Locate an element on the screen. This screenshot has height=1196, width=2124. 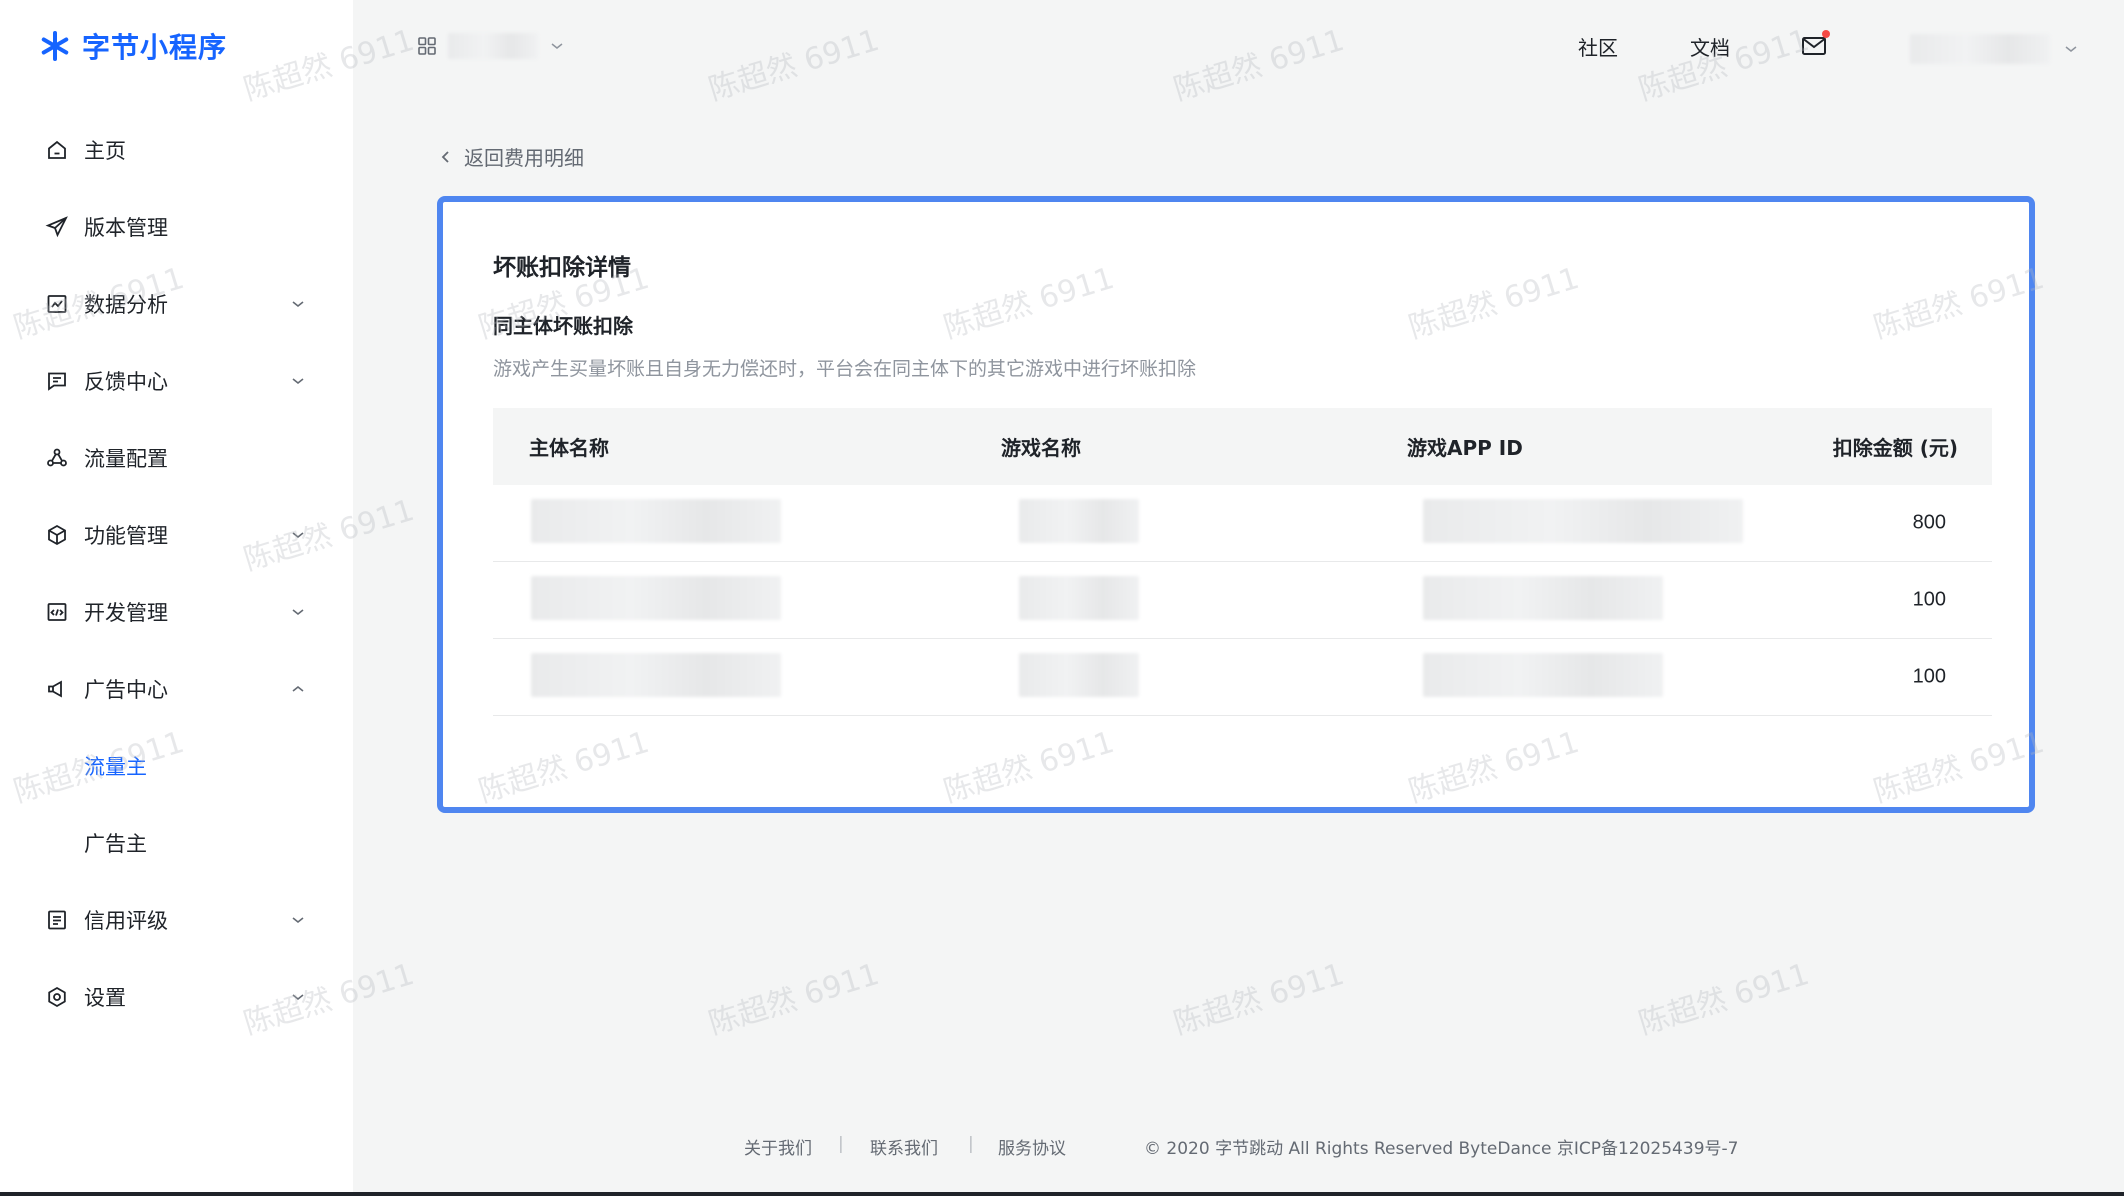
sidebar-item-settings: 设置 is located at coordinates (176, 996).